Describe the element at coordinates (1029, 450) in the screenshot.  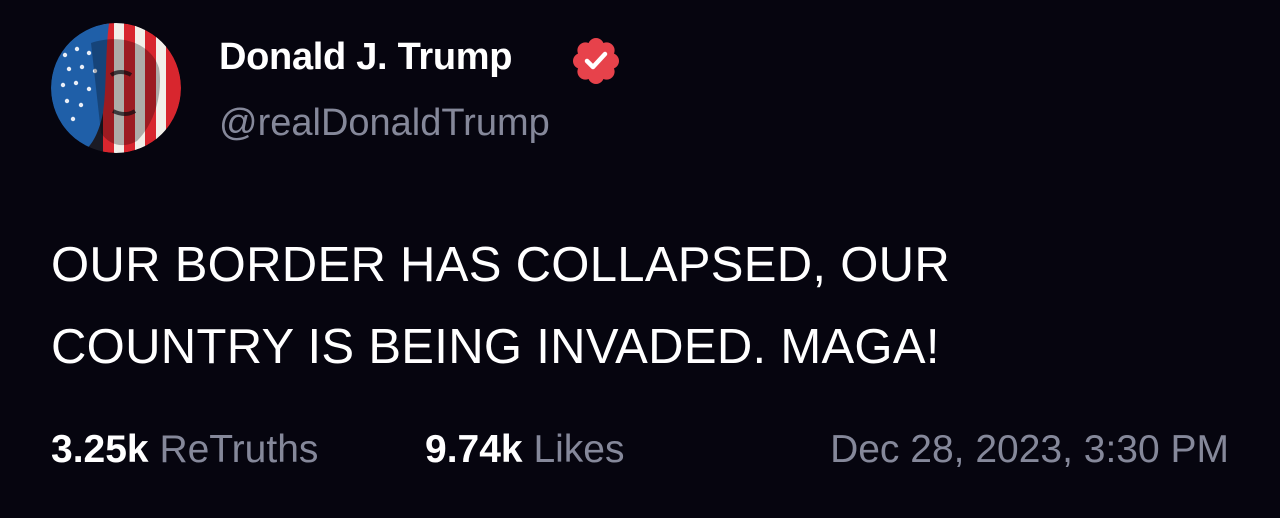
I see `post-timestamp: Dec 28, 2023, 3:30 PM` at that location.